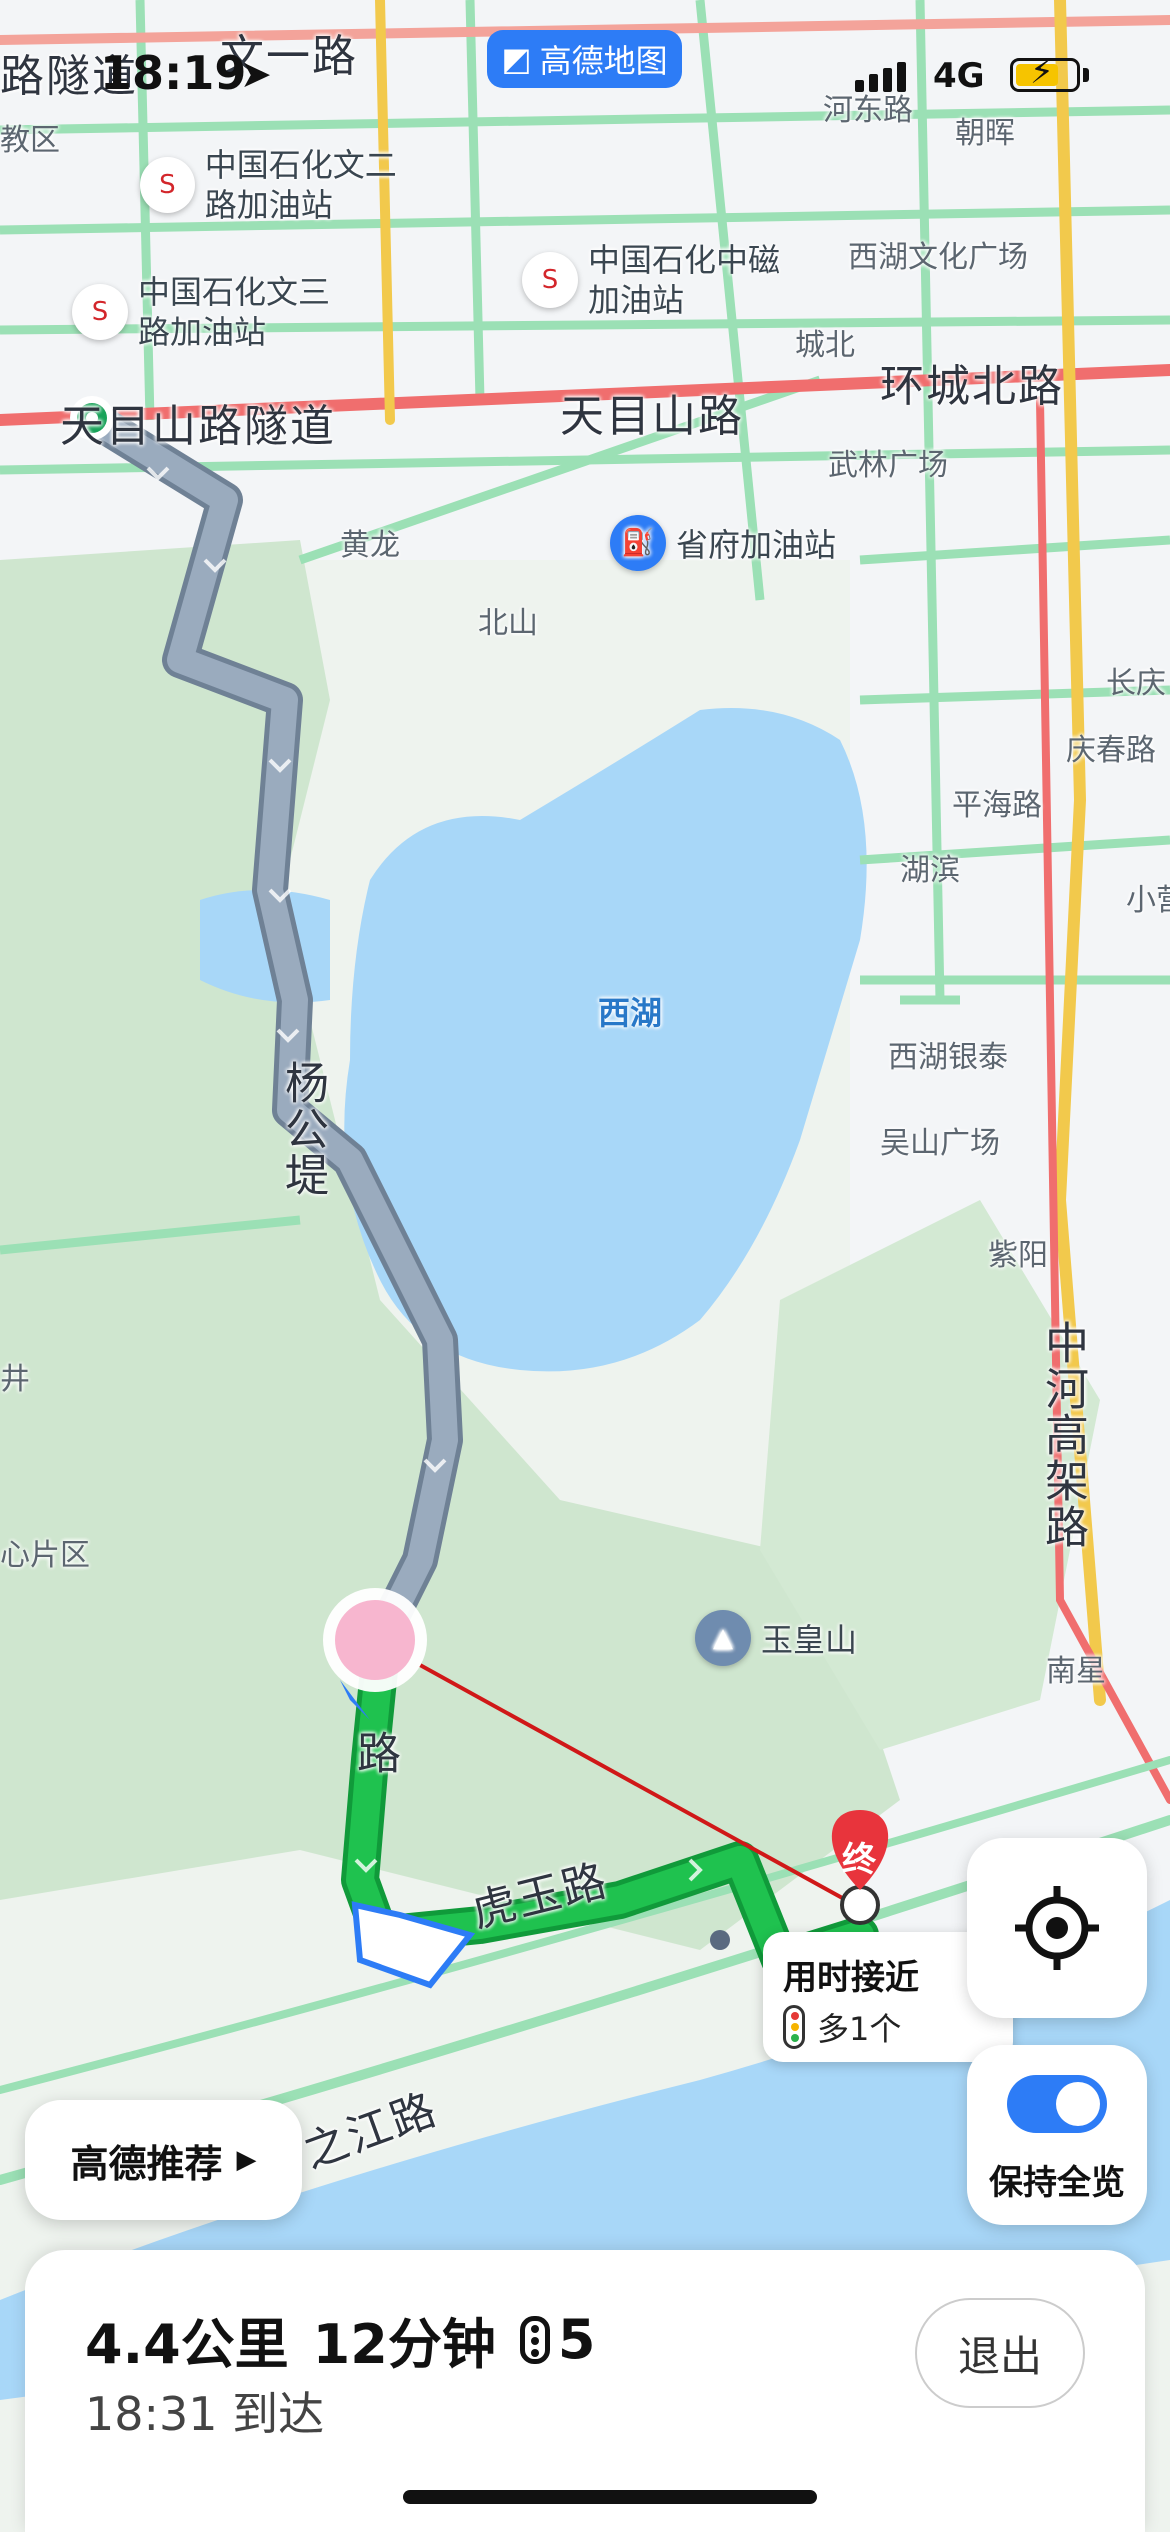 The height and width of the screenshot is (2532, 1170). I want to click on lake-label: 西湖, so click(630, 1013).